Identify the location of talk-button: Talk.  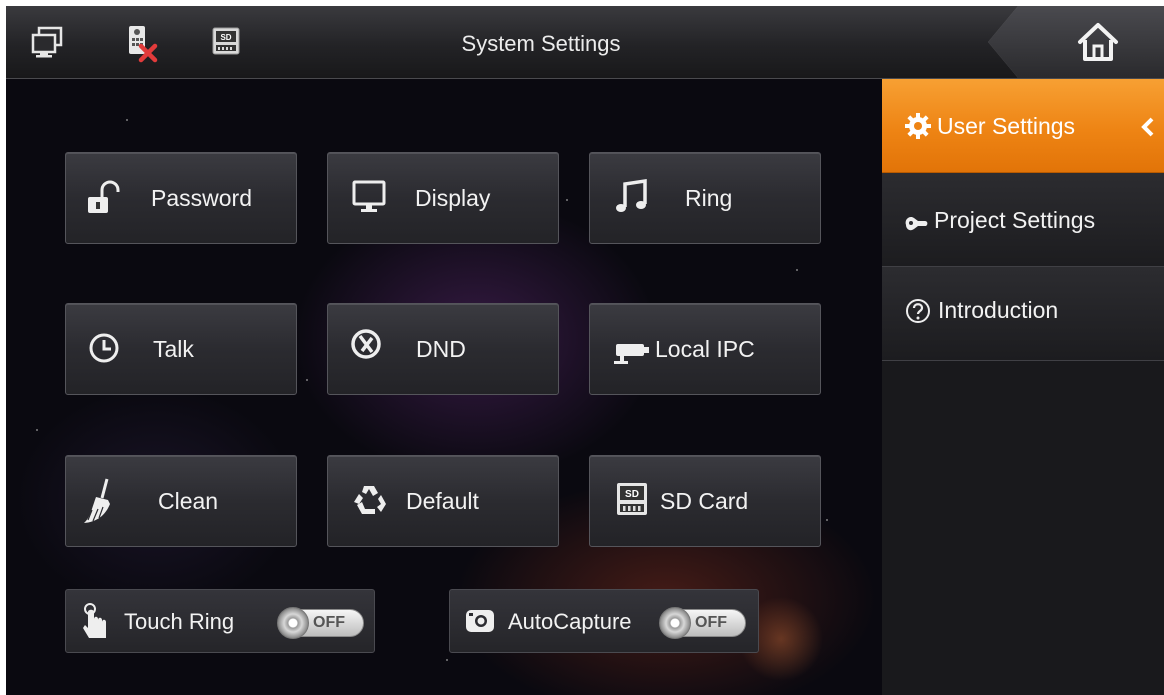
(181, 349).